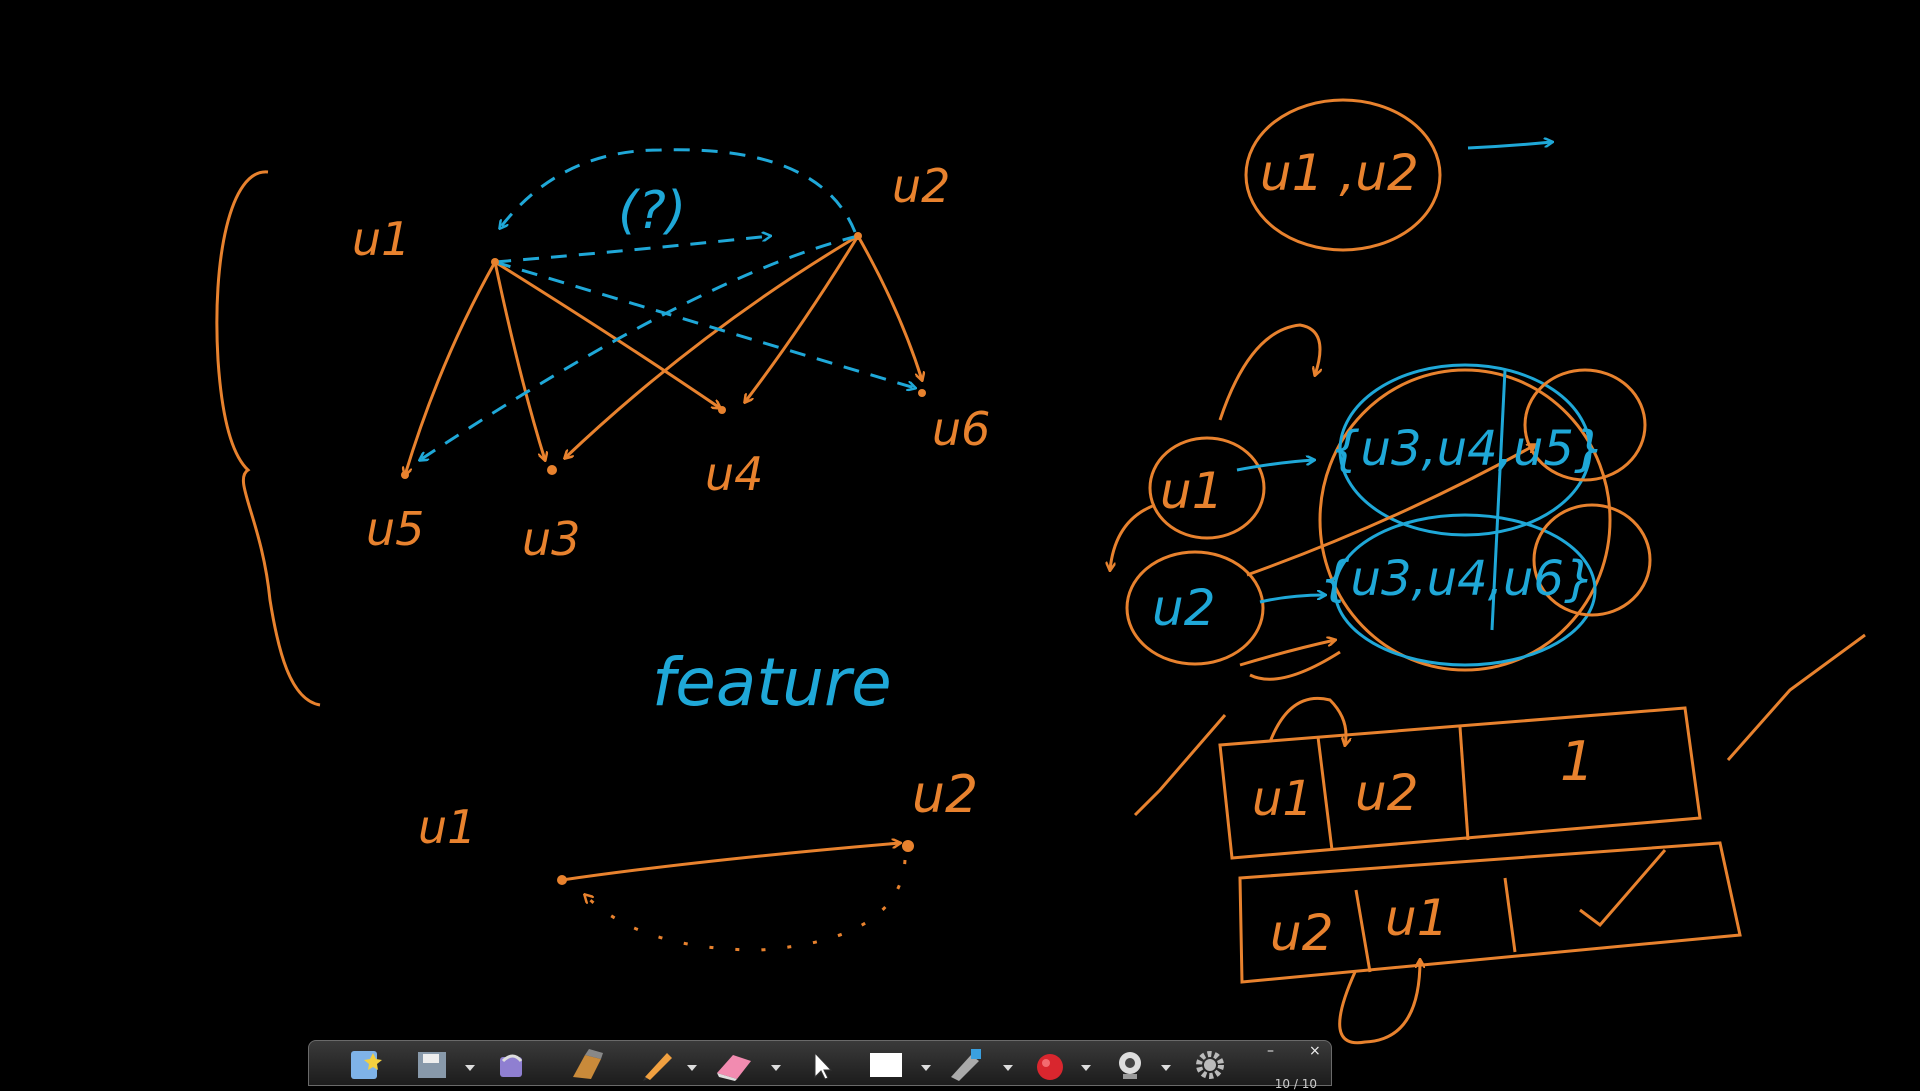 Image resolution: width=1920 pixels, height=1091 pixels. I want to click on label-u4: u4, so click(734, 474).